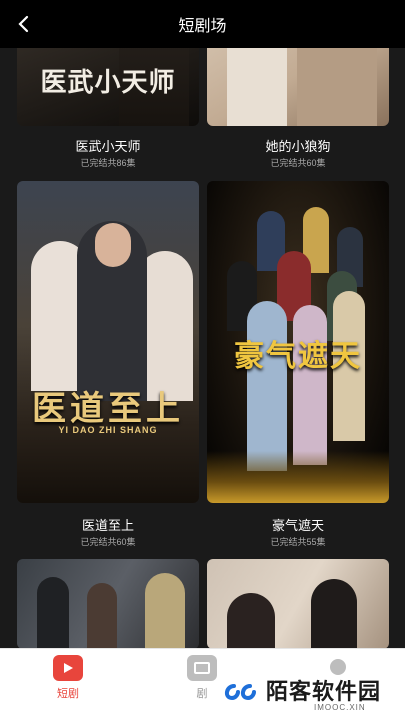 The image size is (405, 721). What do you see at coordinates (108, 83) in the screenshot?
I see `poster-title-text: 医武小天师` at bounding box center [108, 83].